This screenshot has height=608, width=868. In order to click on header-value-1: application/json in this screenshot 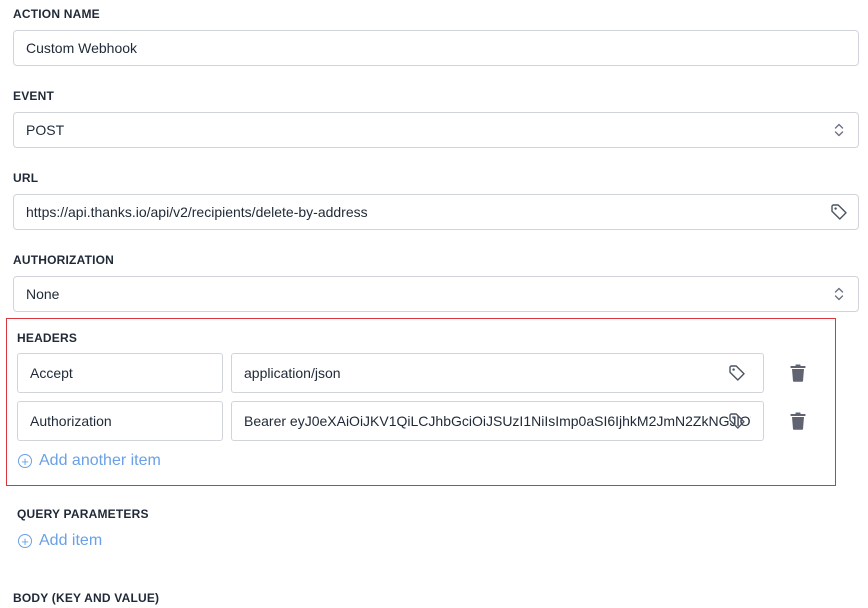, I will do `click(292, 373)`.